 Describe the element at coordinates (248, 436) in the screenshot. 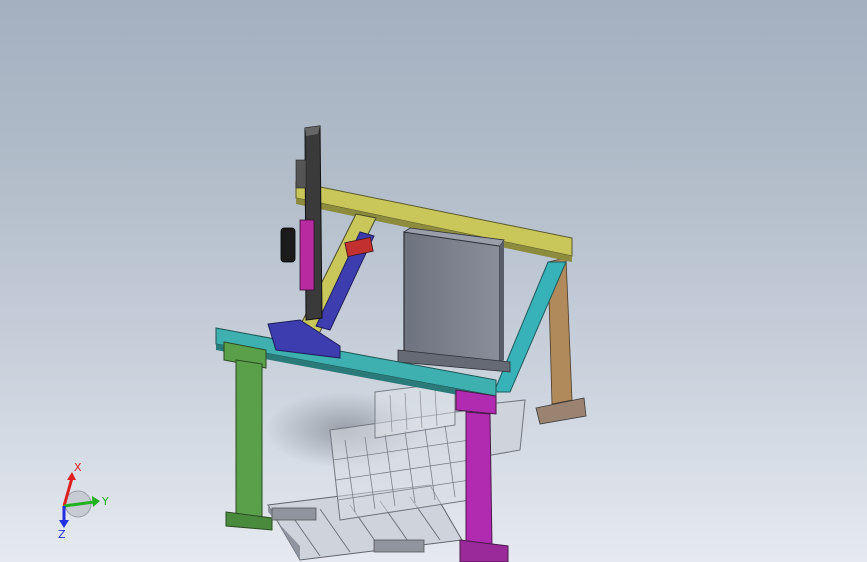

I see `column-front-left` at that location.